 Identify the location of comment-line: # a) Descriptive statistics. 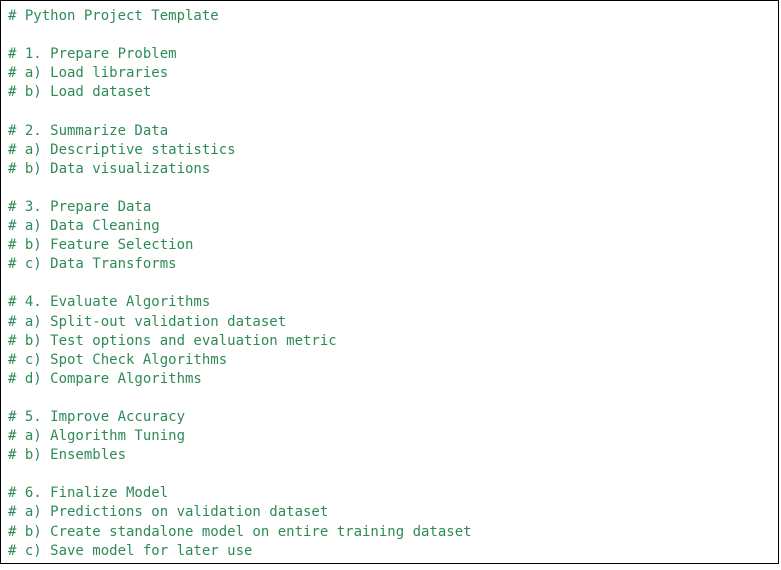
(122, 149).